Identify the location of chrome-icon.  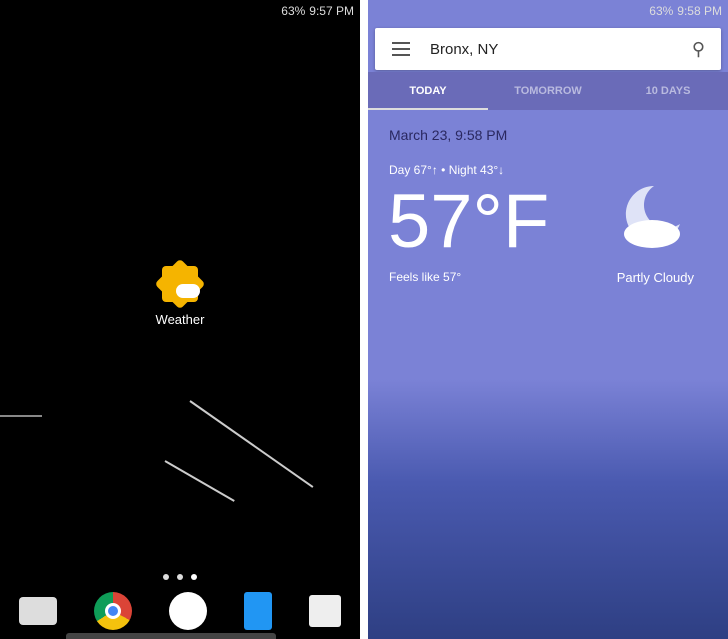
(112, 611).